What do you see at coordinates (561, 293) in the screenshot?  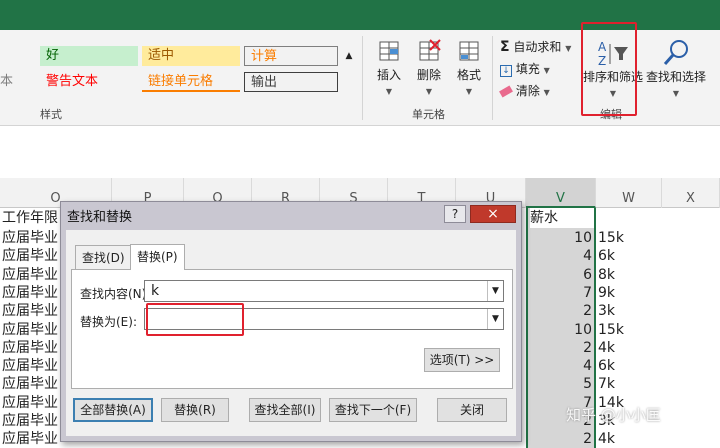 I see `cell-v-value: 7` at bounding box center [561, 293].